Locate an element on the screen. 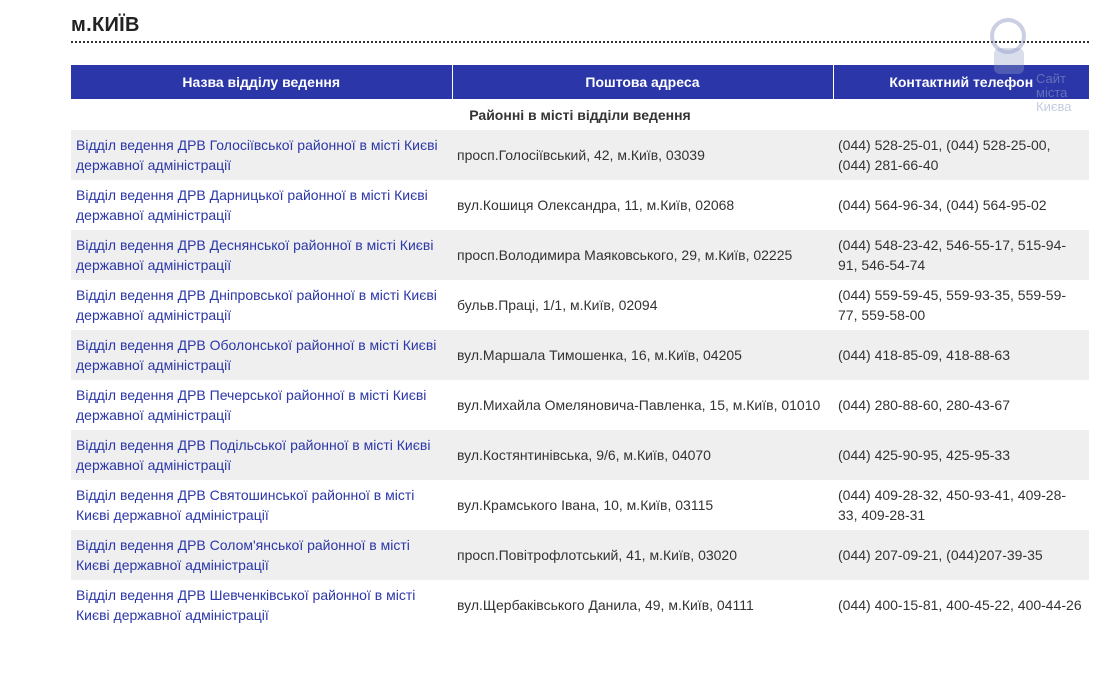  address-cell: вул.Костянтинівська, 9/6, м.Київ, 04070 is located at coordinates (642, 455).